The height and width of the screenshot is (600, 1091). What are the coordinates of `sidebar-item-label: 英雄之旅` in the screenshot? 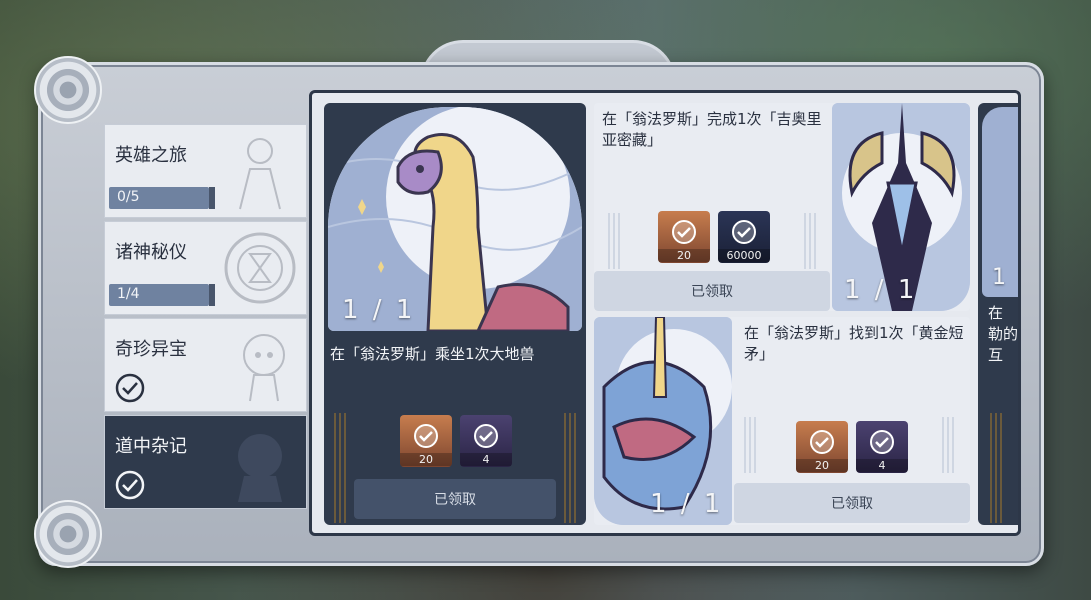 It's located at (151, 155).